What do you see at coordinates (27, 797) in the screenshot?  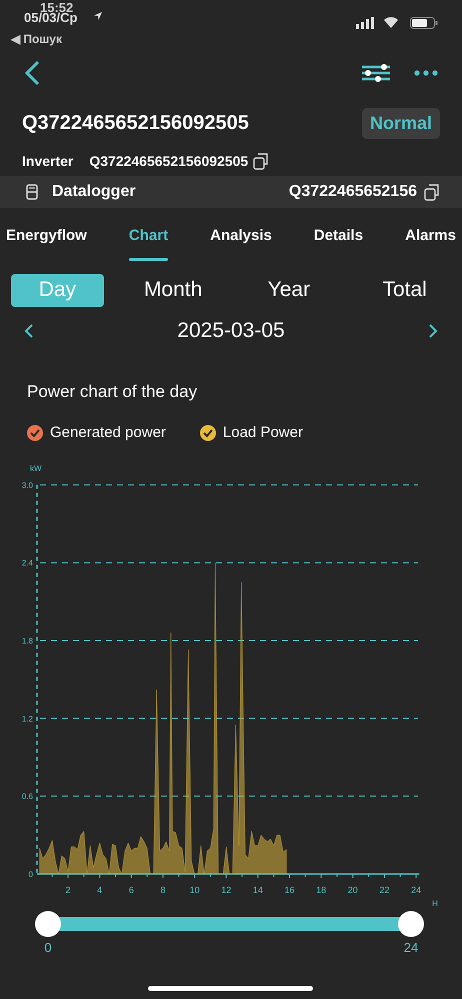 I see `y-tick-label: 0.6` at bounding box center [27, 797].